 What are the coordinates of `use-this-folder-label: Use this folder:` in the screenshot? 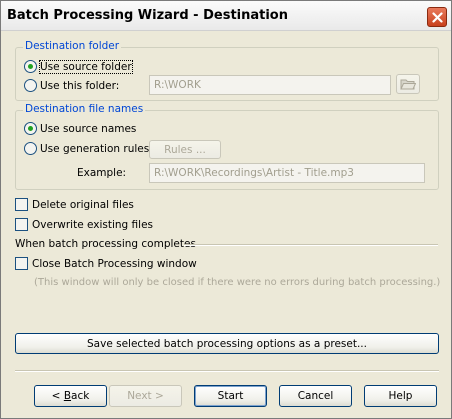 It's located at (80, 85).